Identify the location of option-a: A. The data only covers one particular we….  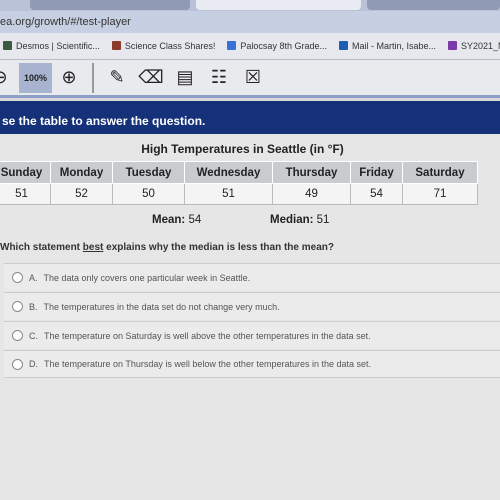
(252, 277).